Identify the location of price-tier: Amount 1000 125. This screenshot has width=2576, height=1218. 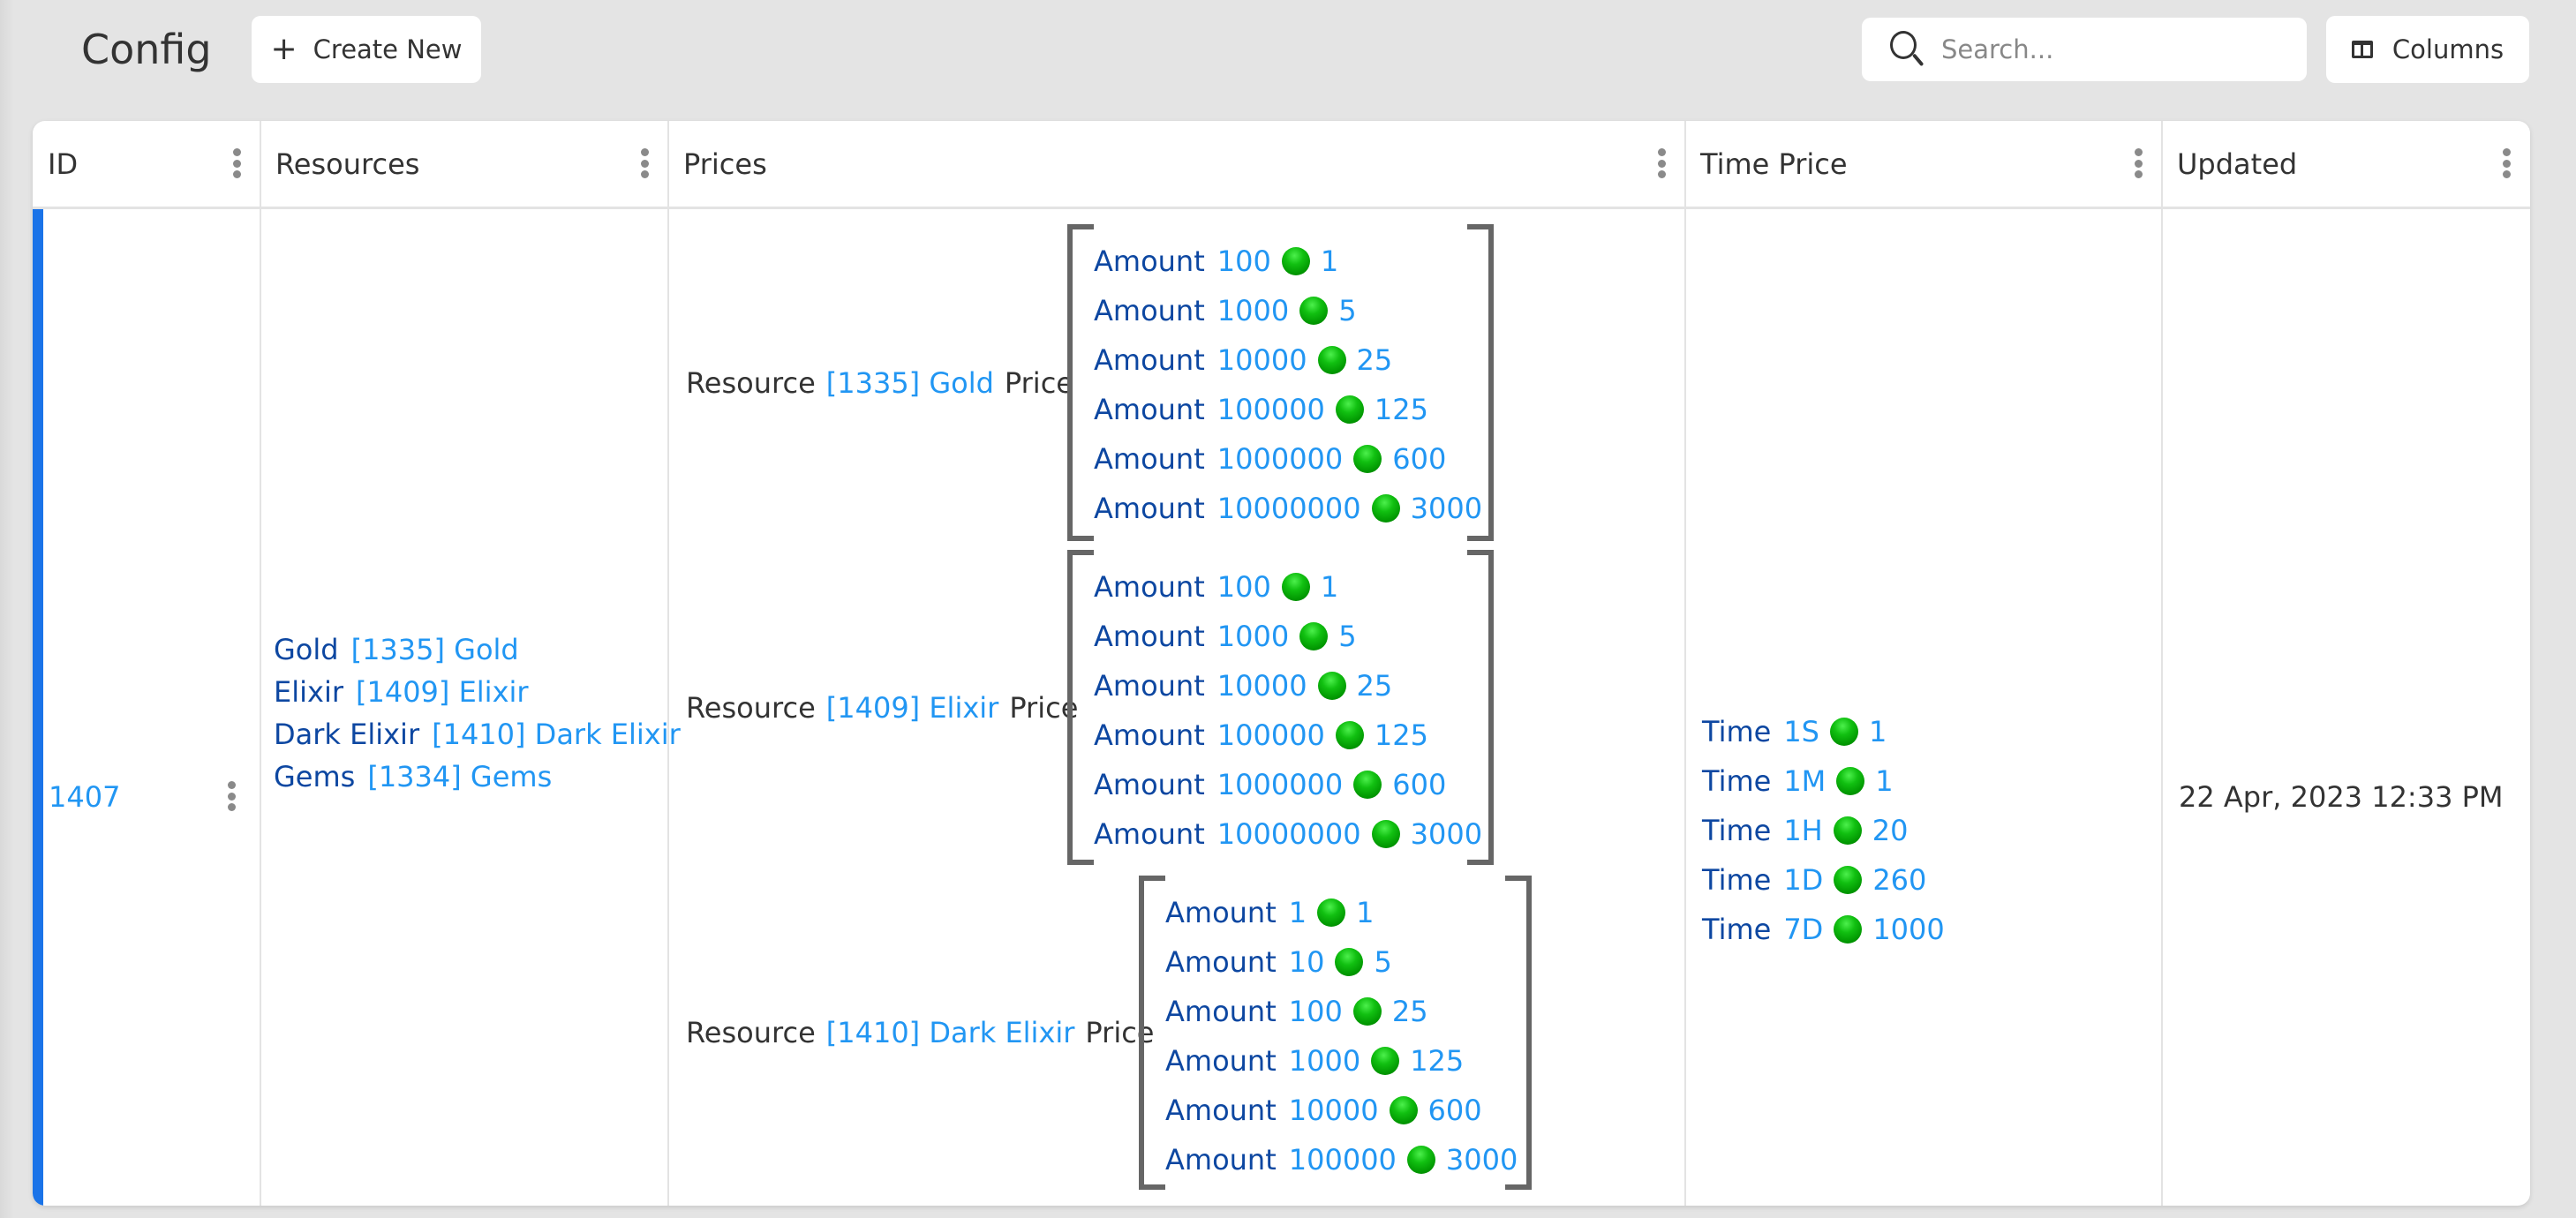
(1342, 1061).